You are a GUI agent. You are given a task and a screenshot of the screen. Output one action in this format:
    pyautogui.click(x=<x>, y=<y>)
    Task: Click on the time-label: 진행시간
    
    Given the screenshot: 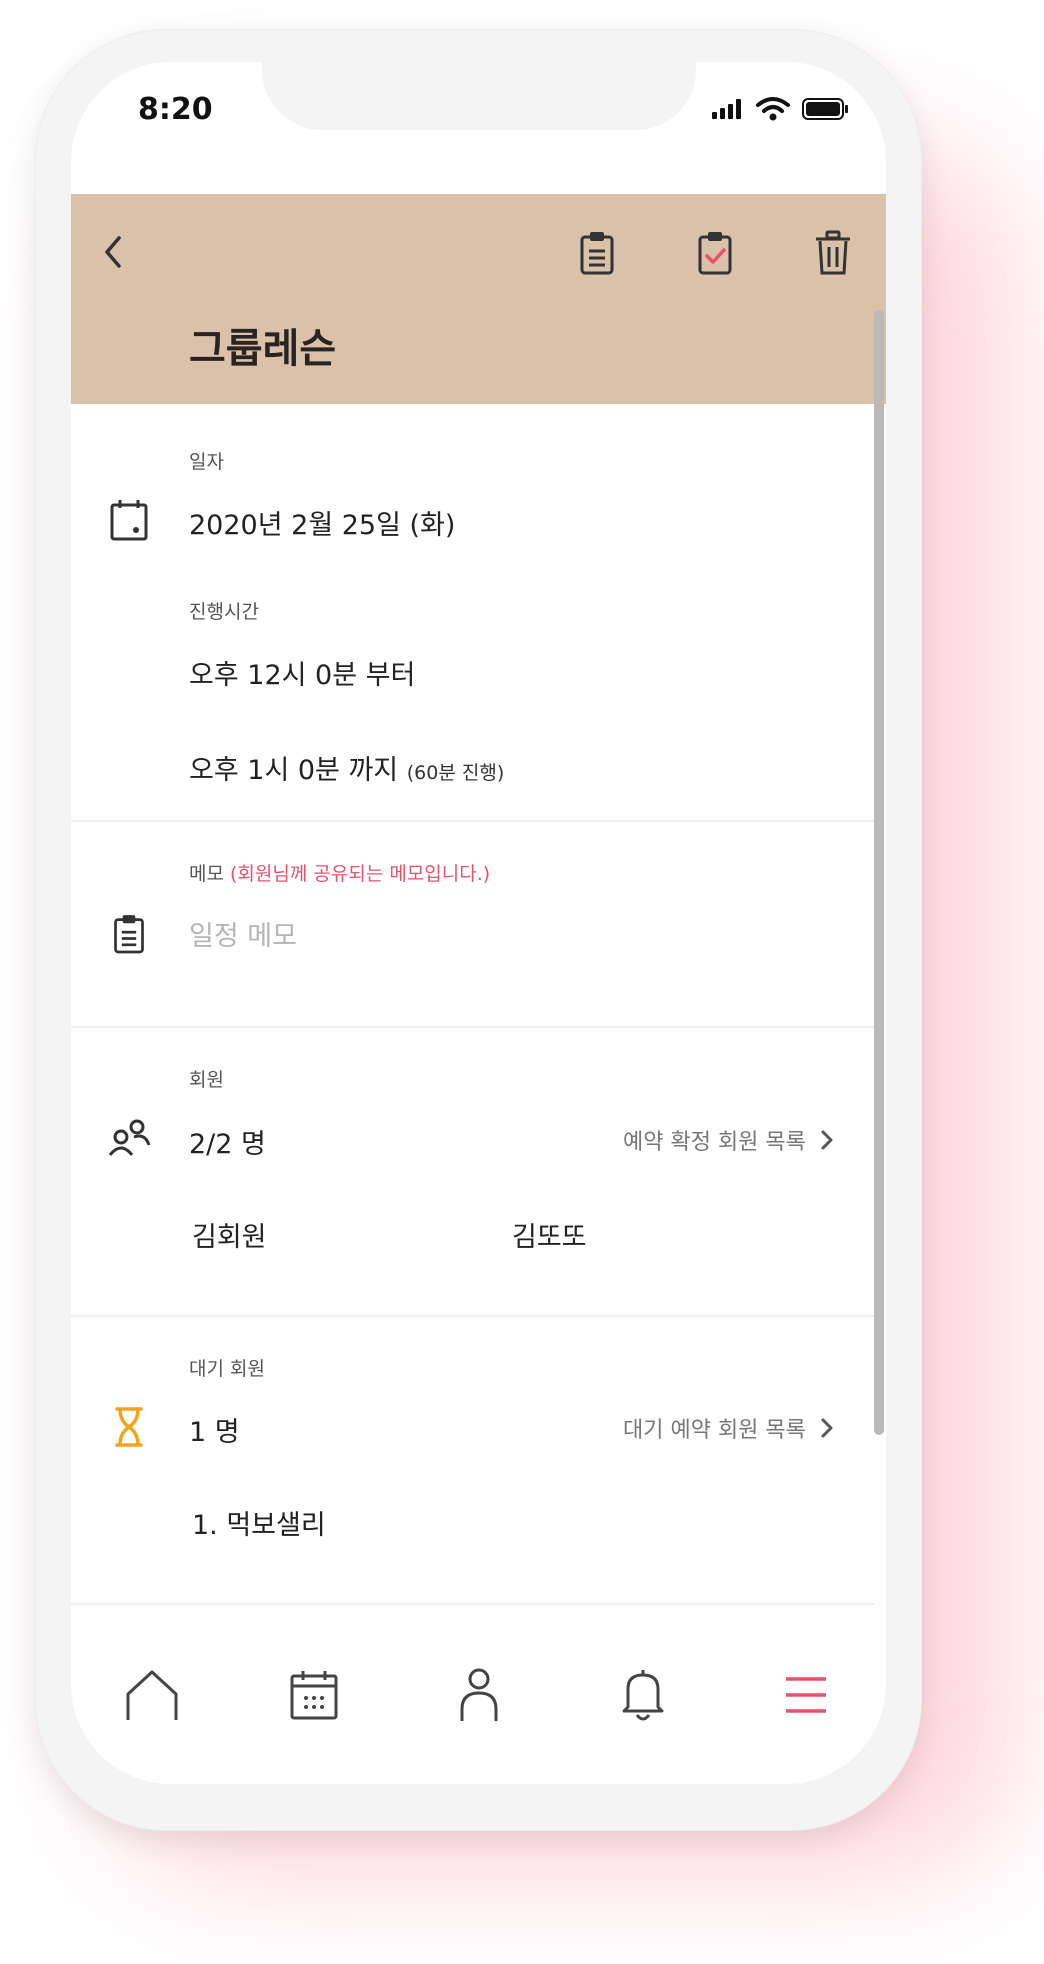 What is the action you would take?
    pyautogui.click(x=224, y=612)
    